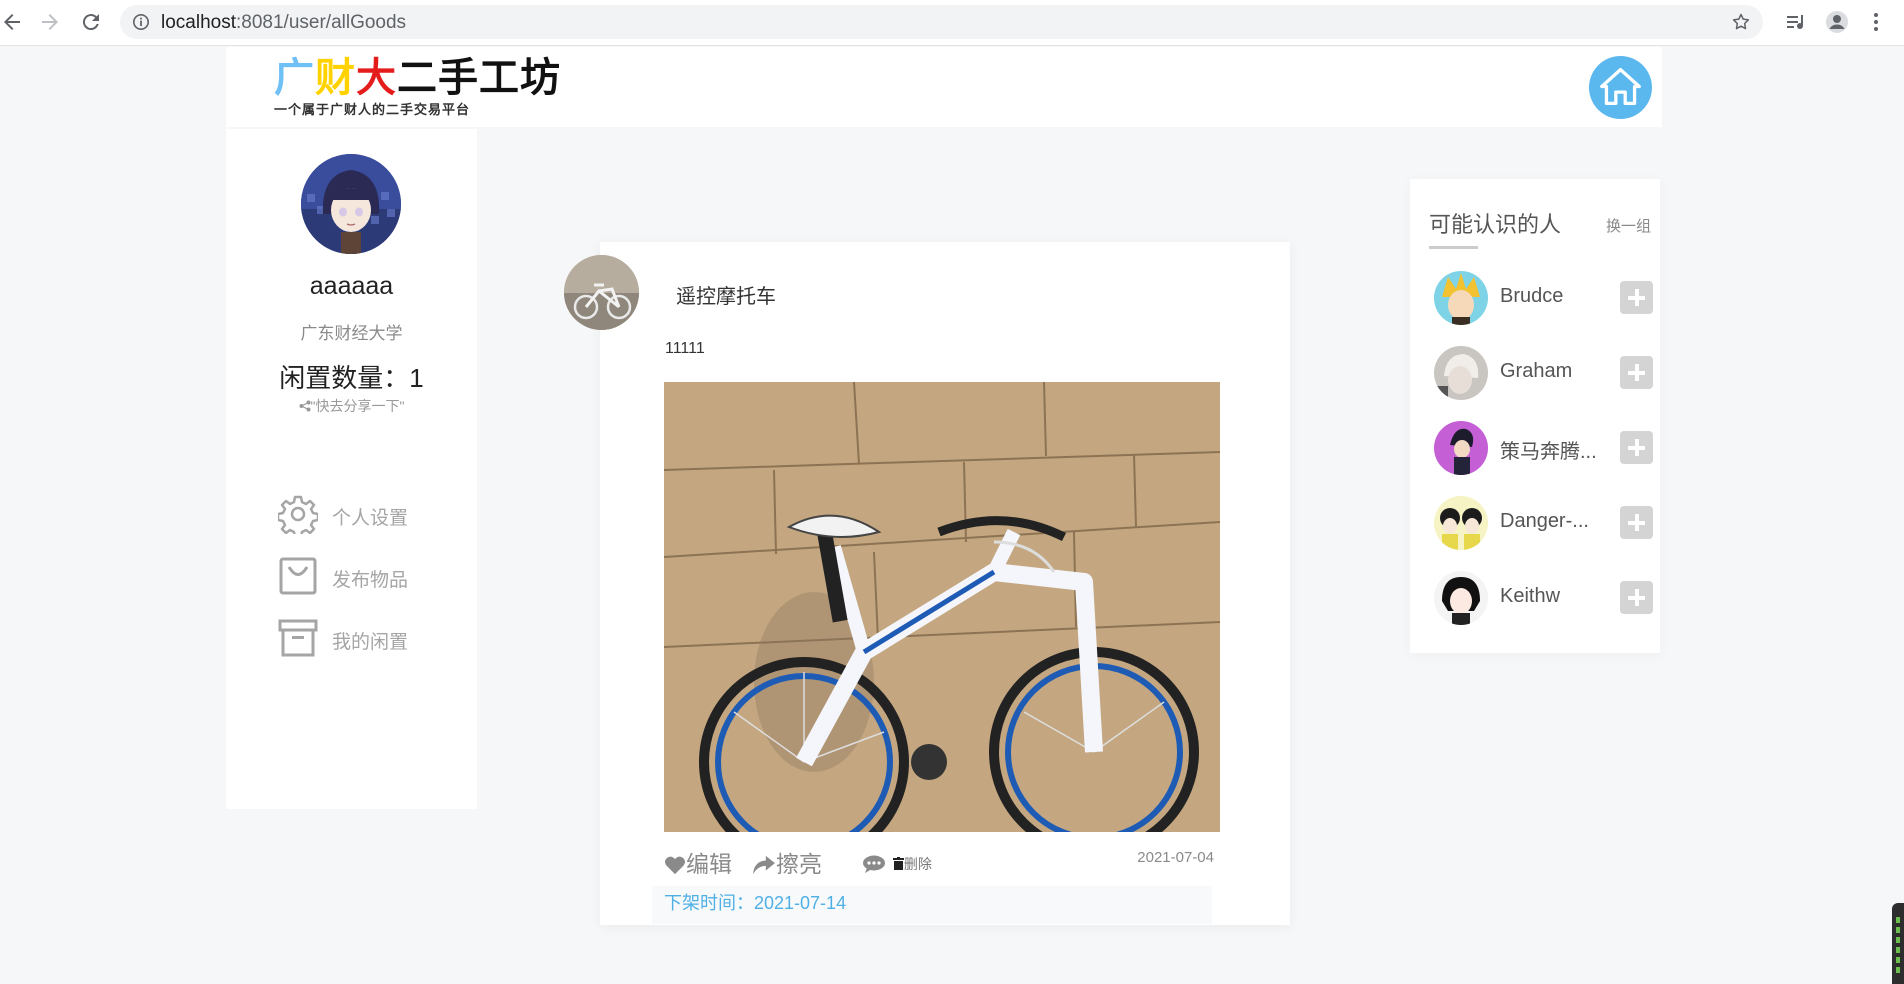  I want to click on suggested-person: Brudce, so click(1543, 299).